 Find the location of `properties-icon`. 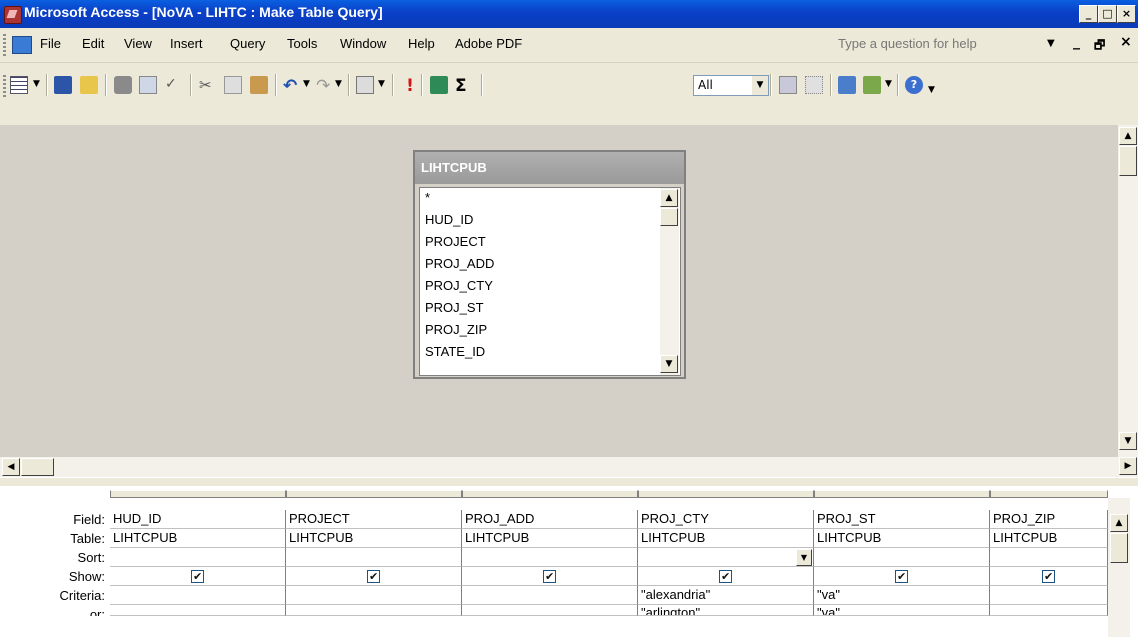

properties-icon is located at coordinates (788, 85).